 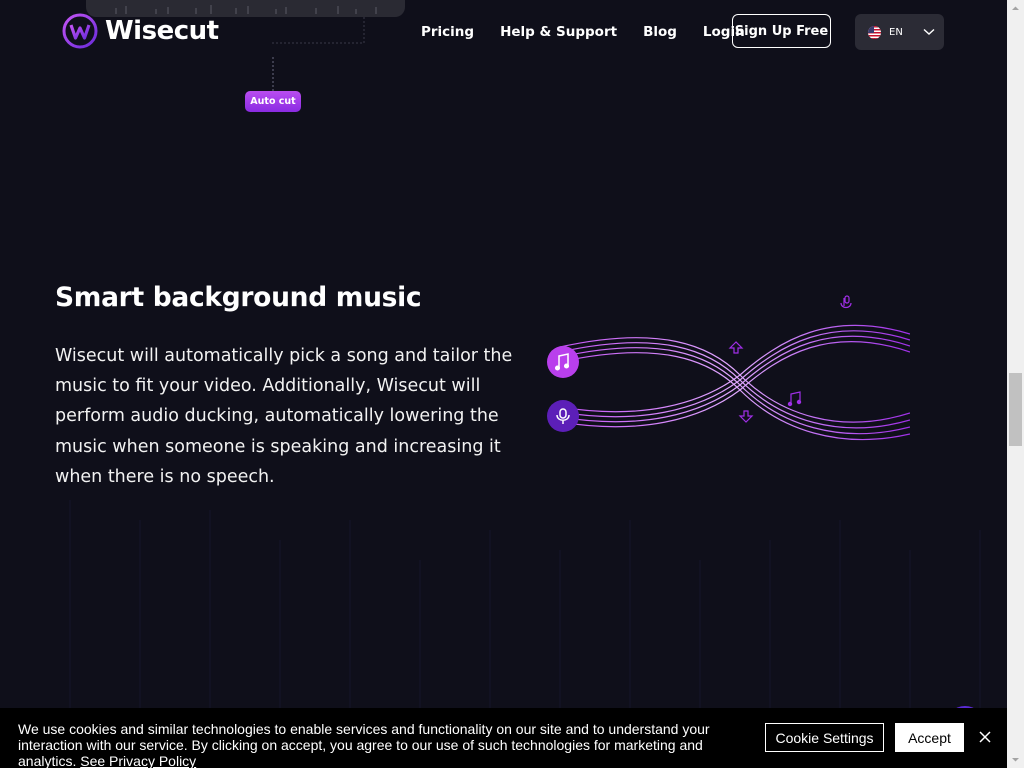 I want to click on nav-help-support: Help & Support, so click(x=558, y=32).